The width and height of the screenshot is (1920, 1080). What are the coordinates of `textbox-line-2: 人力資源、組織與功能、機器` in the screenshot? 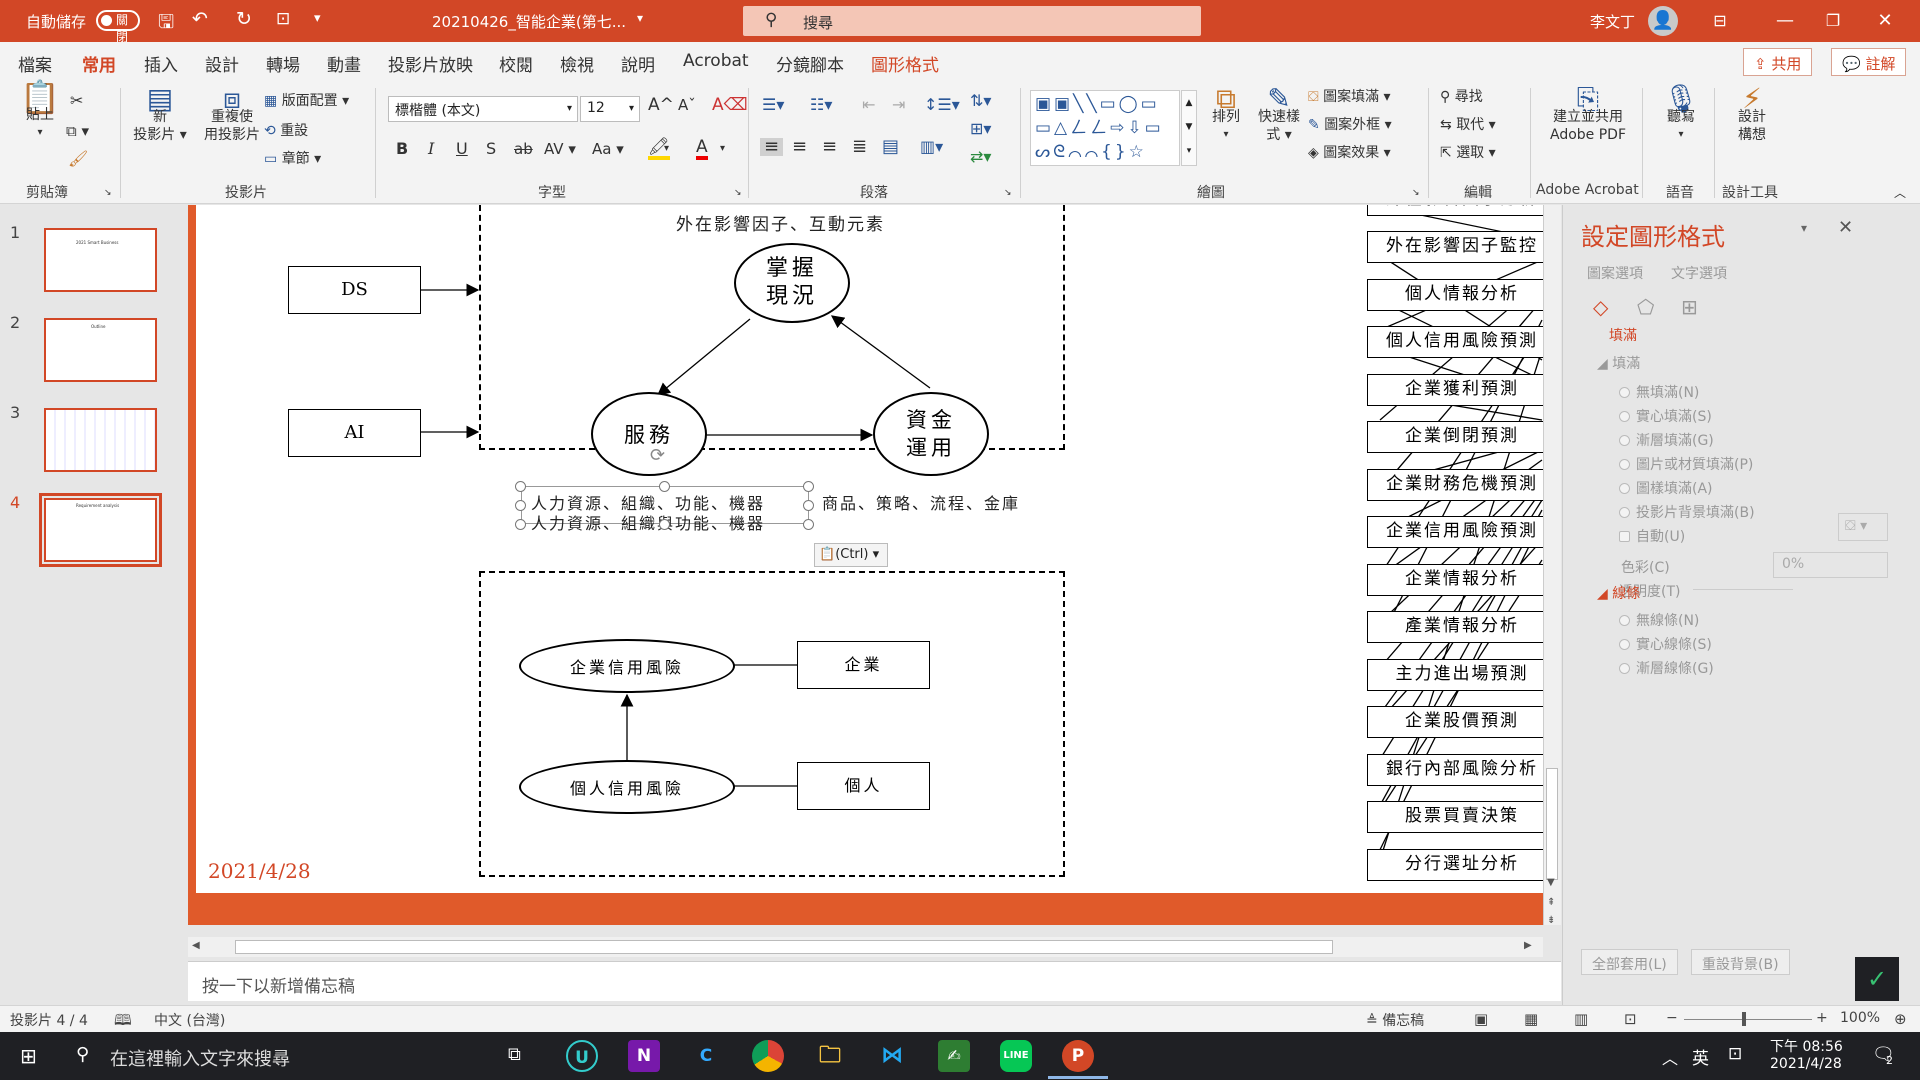 It's located at (648, 522).